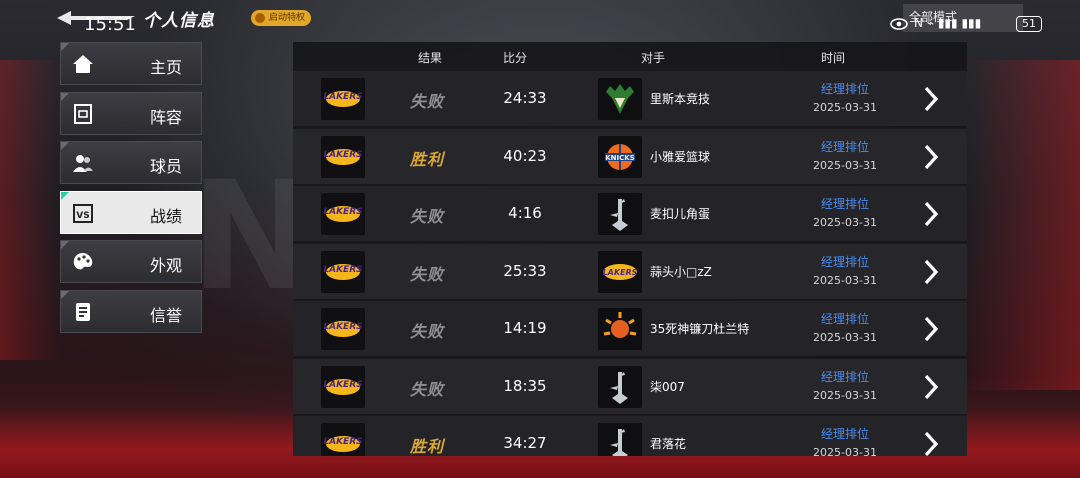 This screenshot has width=1080, height=478. Describe the element at coordinates (83, 311) in the screenshot. I see `badge-icon` at that location.